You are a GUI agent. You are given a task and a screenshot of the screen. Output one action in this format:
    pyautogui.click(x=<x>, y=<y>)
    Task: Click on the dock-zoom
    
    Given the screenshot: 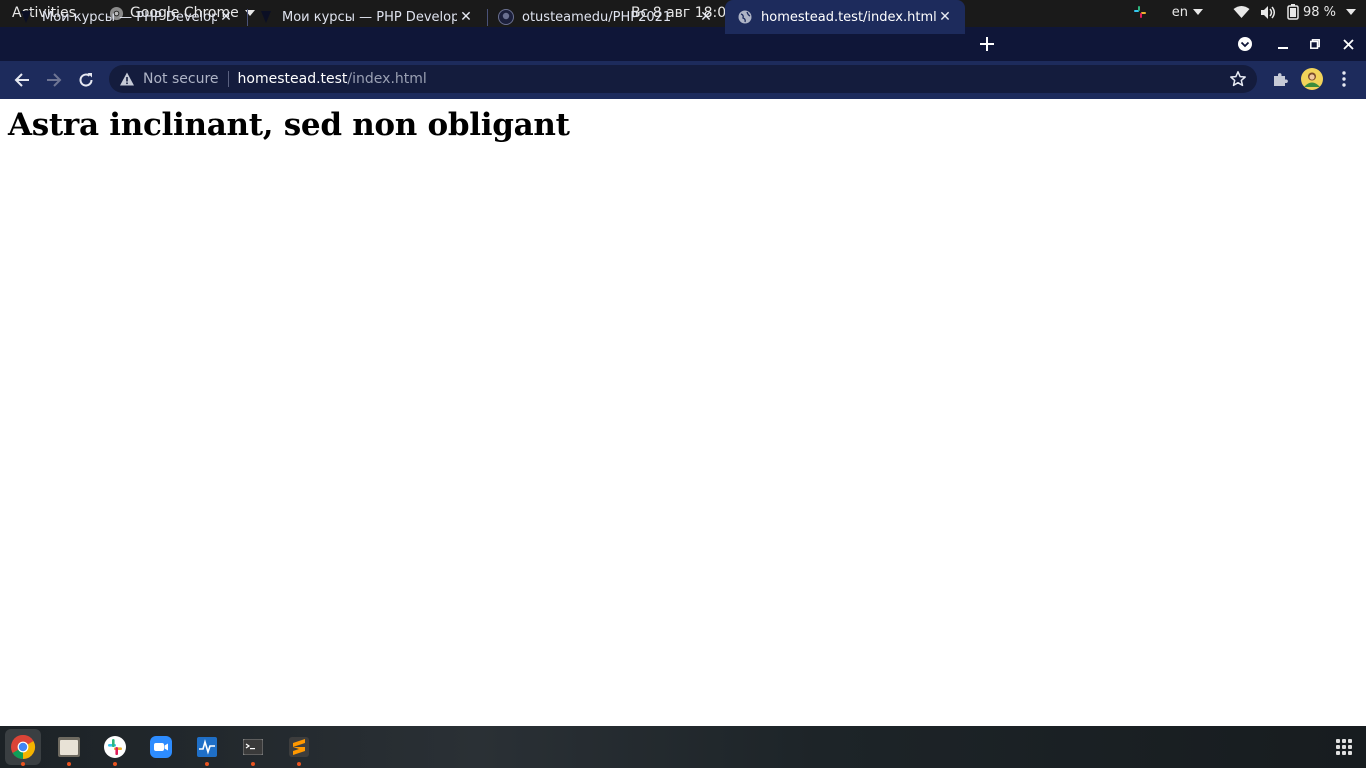 What is the action you would take?
    pyautogui.click(x=161, y=747)
    